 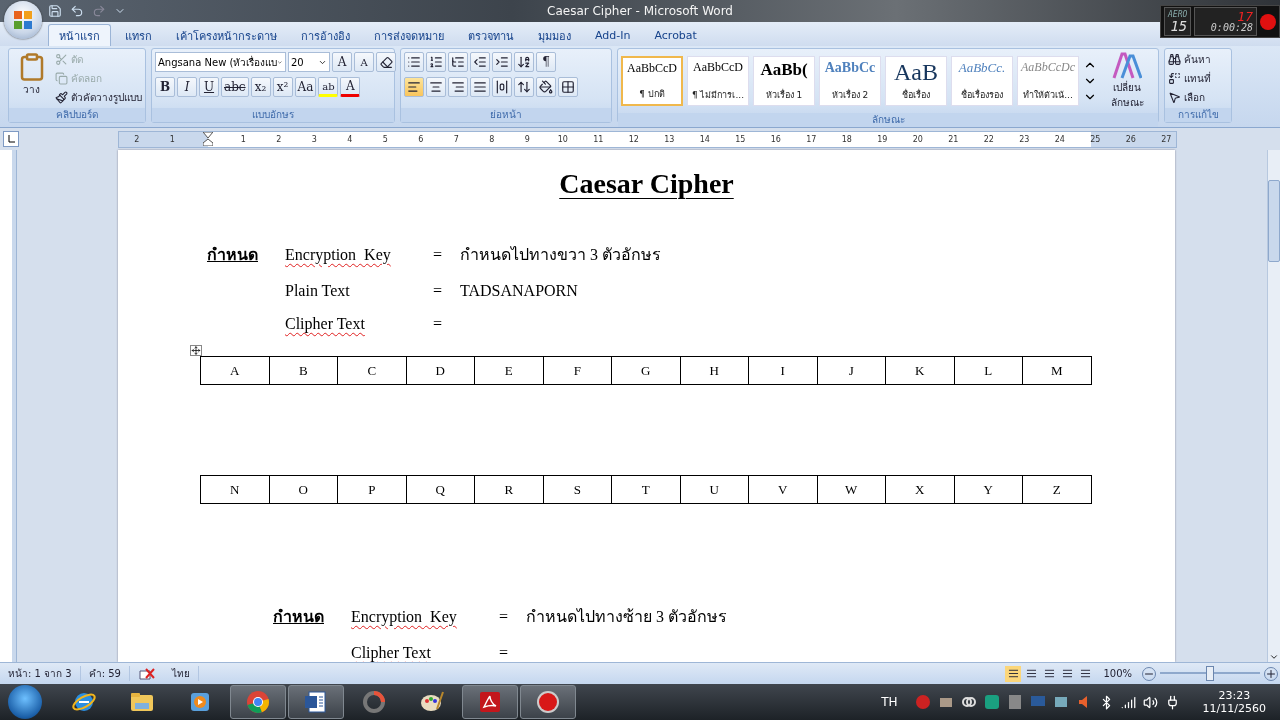 I want to click on paste-button: วาง, so click(x=31, y=78).